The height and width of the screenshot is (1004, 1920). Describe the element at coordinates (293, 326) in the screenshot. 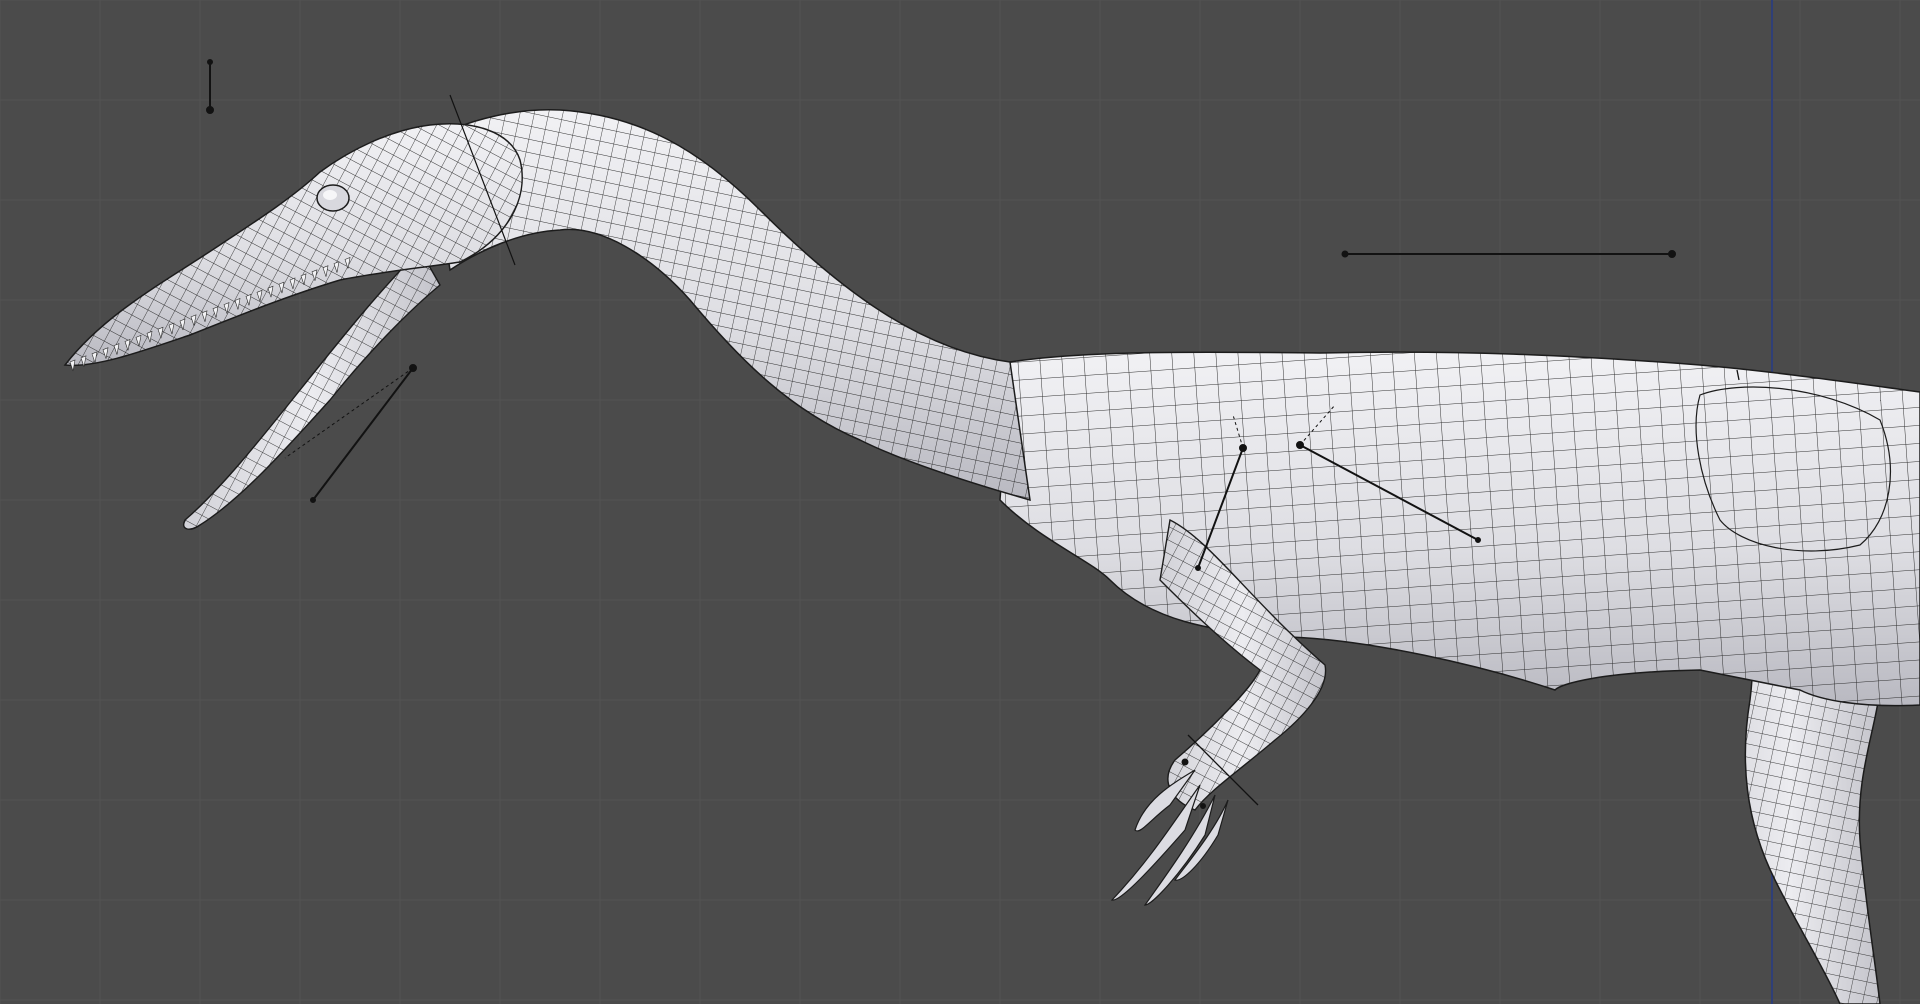

I see `head` at that location.